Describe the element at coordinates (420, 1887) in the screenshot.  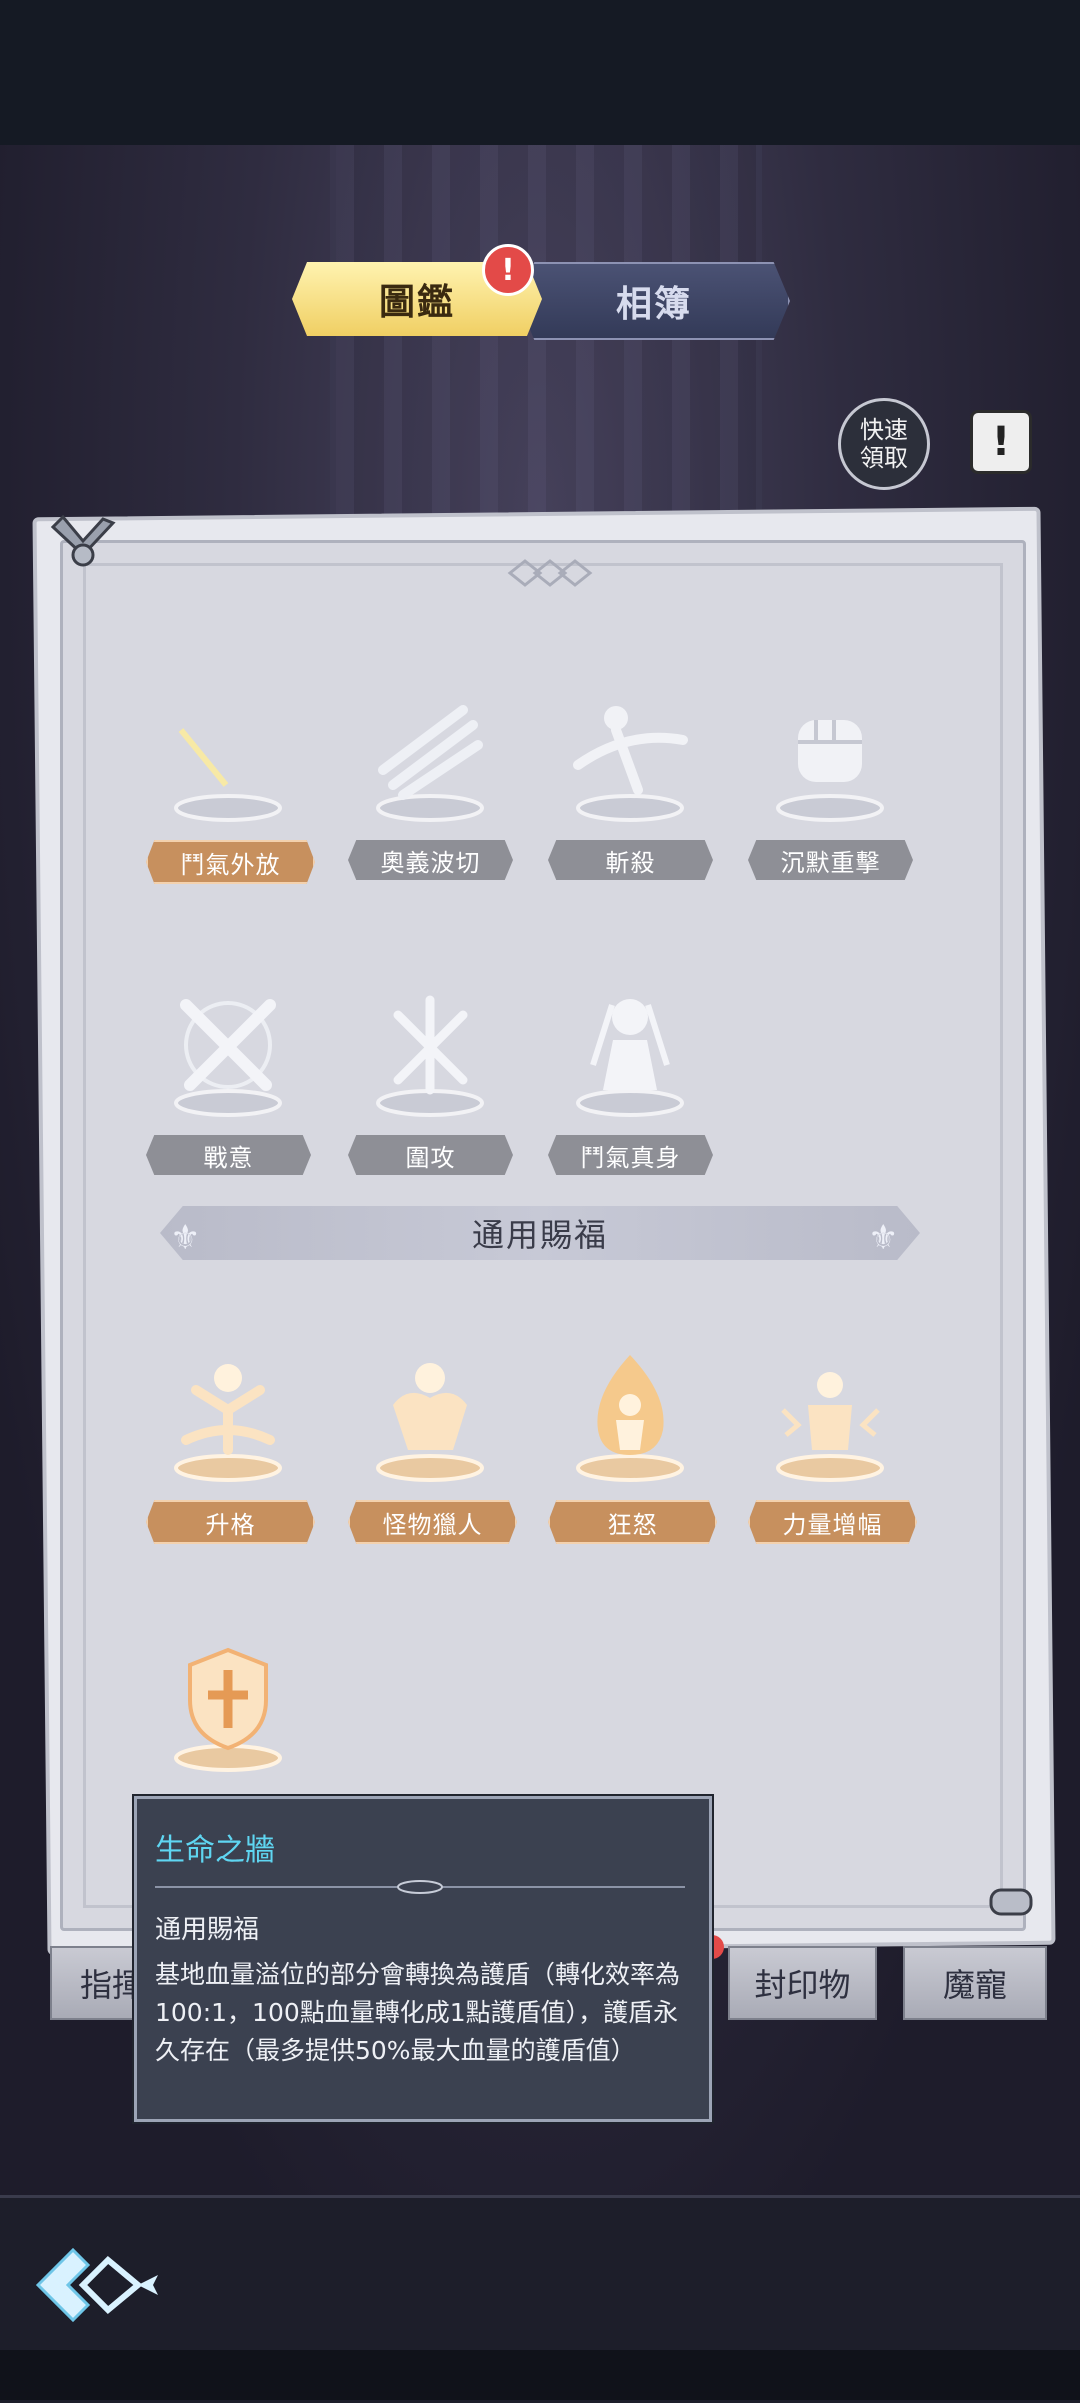
I see `tooltip-divider` at that location.